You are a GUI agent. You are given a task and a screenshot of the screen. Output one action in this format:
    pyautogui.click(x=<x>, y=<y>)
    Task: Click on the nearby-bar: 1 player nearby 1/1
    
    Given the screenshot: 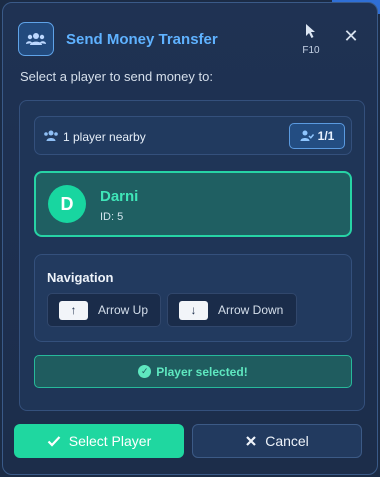 What is the action you would take?
    pyautogui.click(x=193, y=135)
    